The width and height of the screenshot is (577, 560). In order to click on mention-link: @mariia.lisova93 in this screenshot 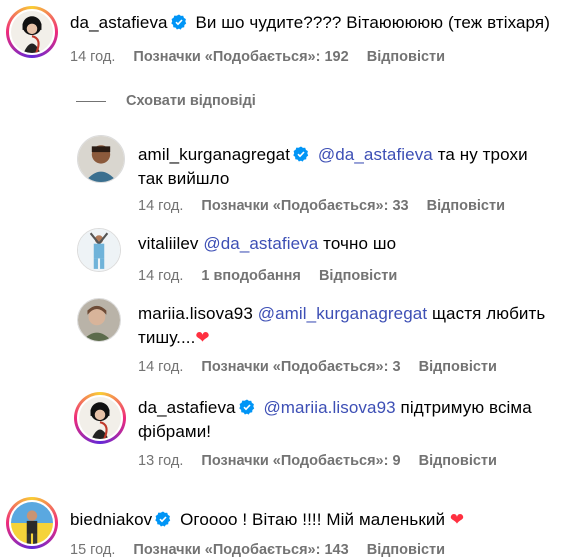, I will do `click(329, 407)`.